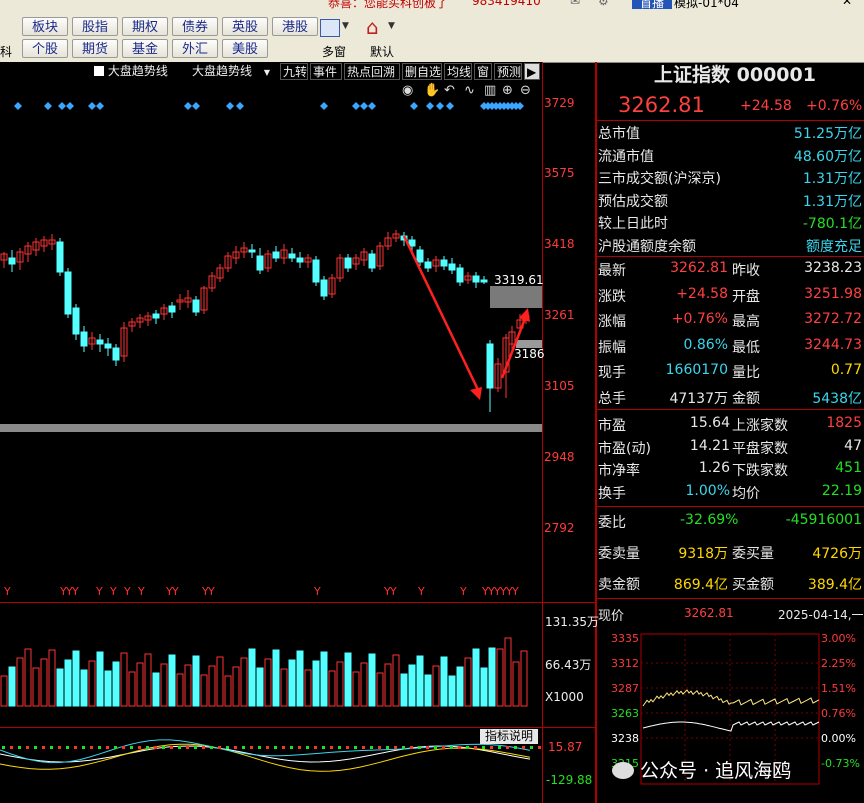 Image resolution: width=864 pixels, height=803 pixels. I want to click on buy-amt-label: 买金额, so click(753, 585).